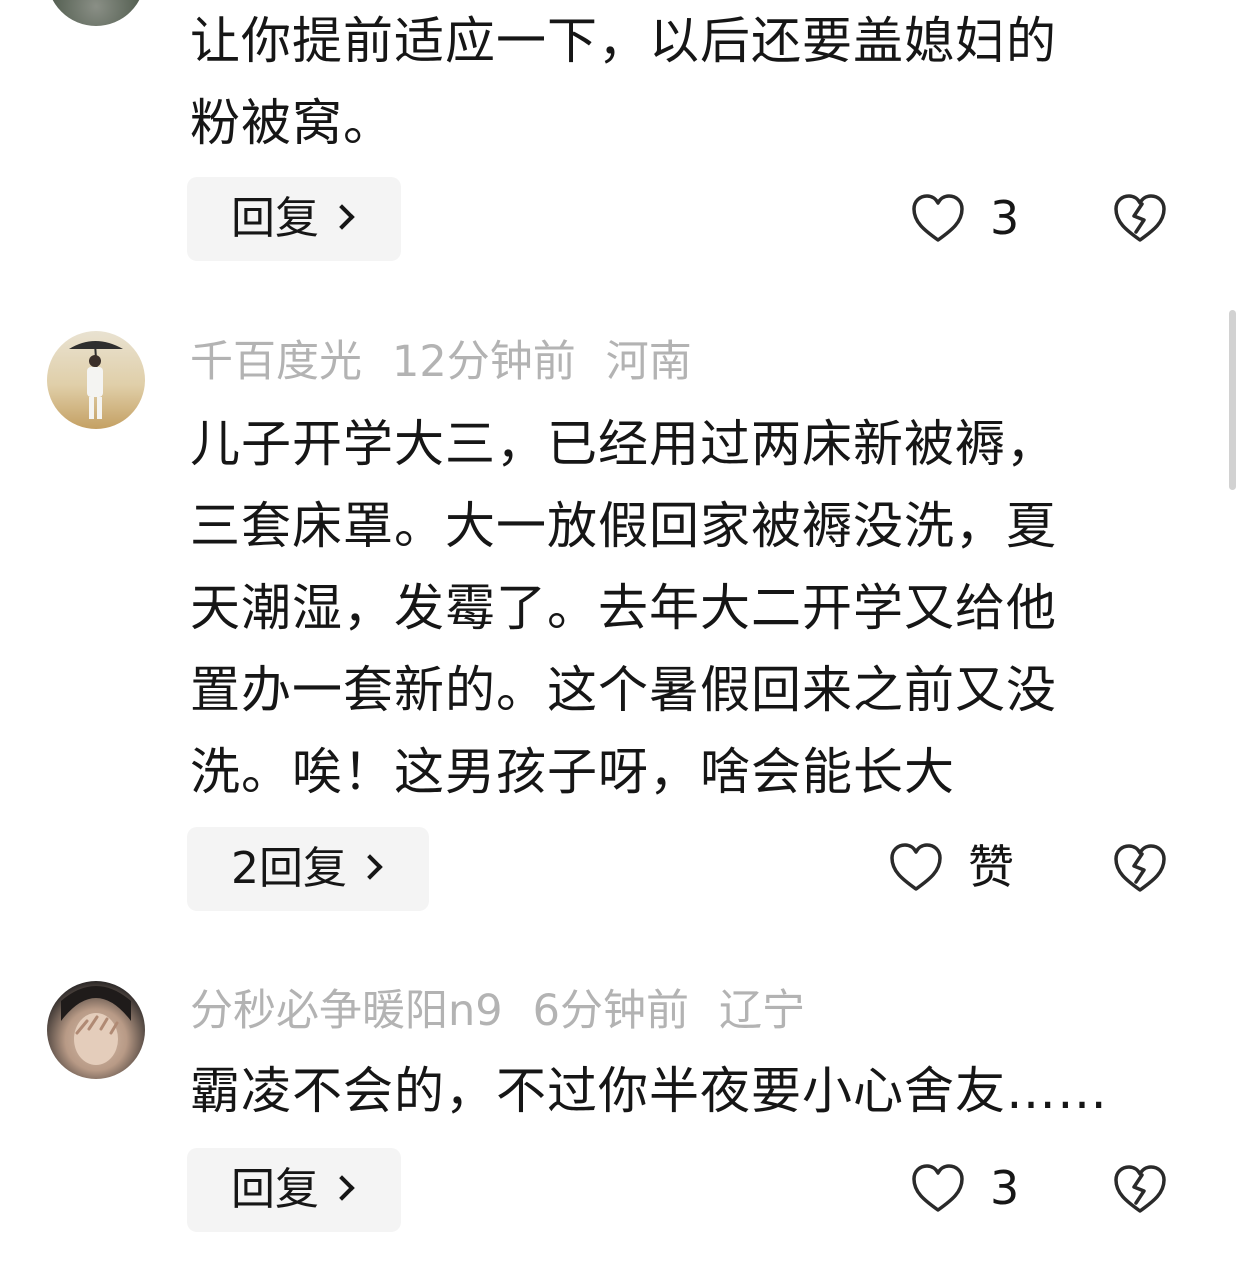 This screenshot has height=1279, width=1238. What do you see at coordinates (572, 772) in the screenshot?
I see `comment-text-line: 洗。唉！这男孩子呀，啥会能长大` at bounding box center [572, 772].